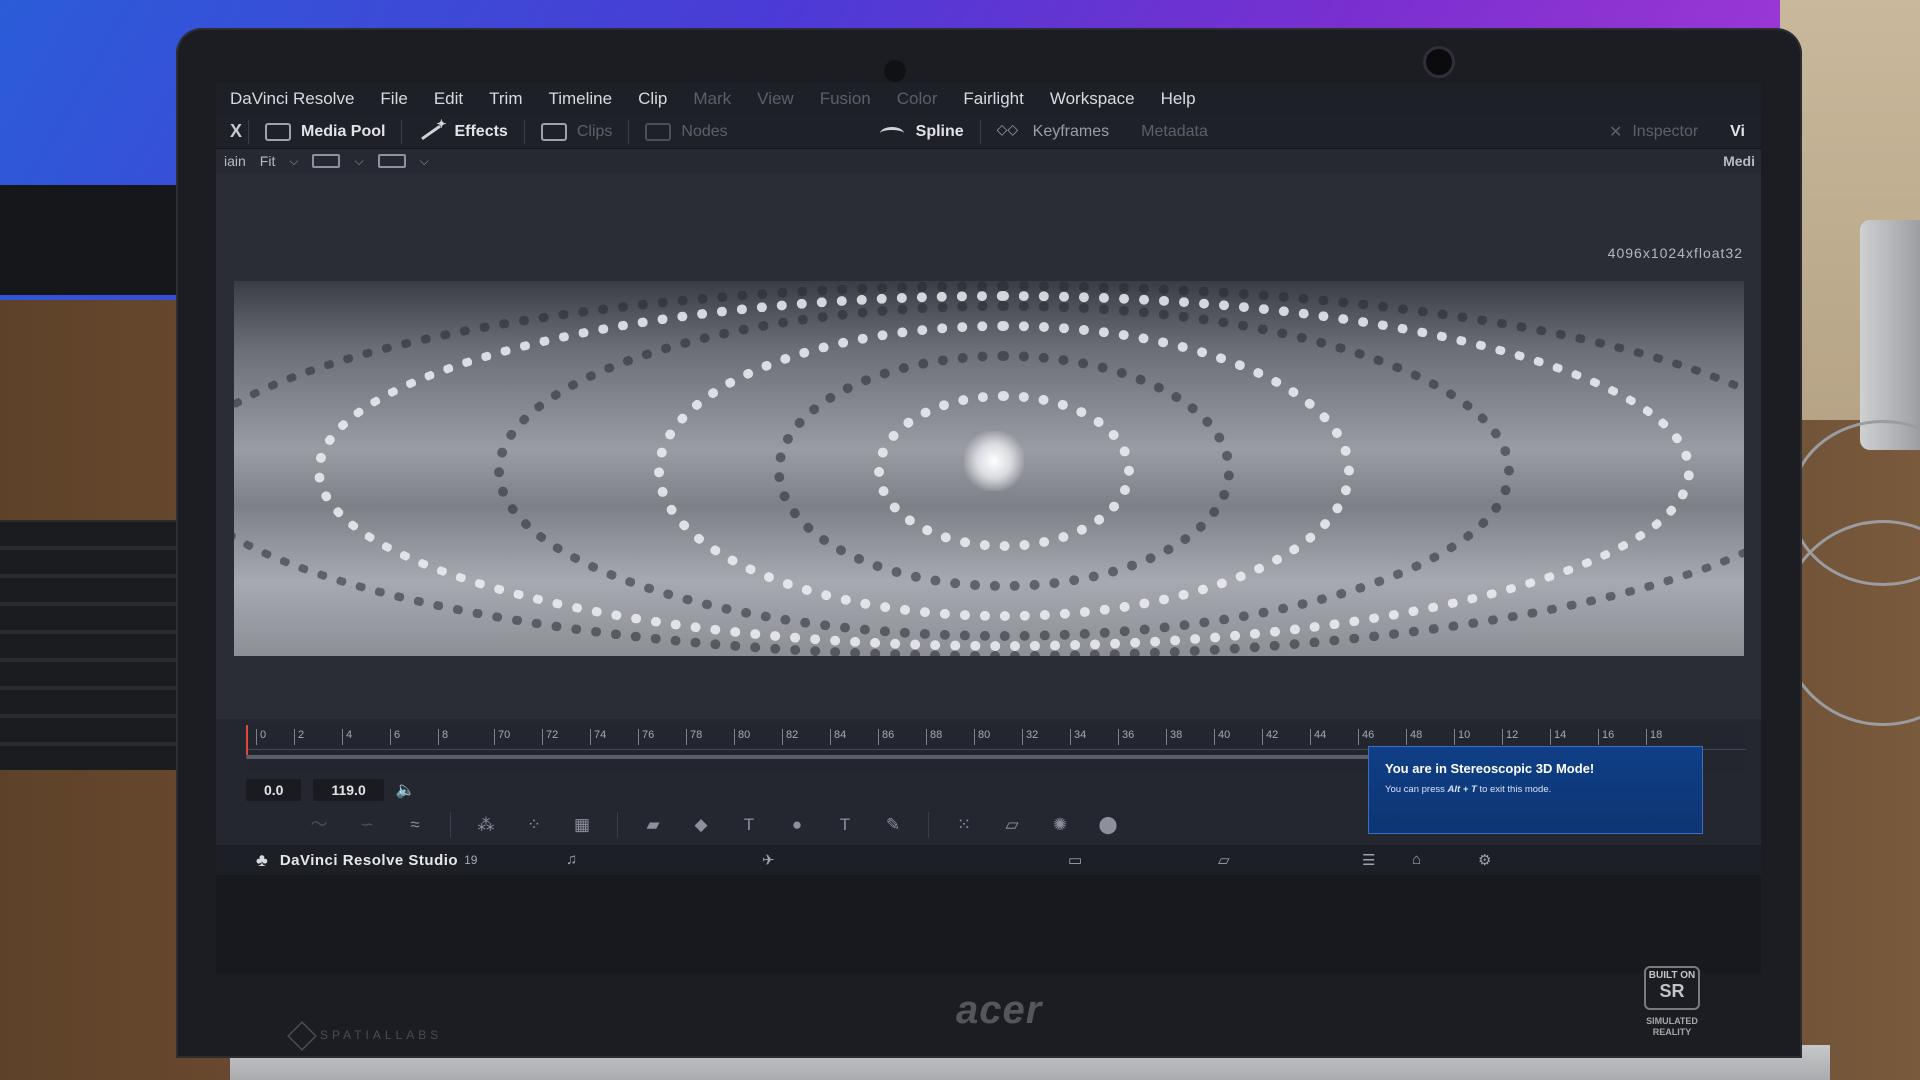 Image resolution: width=1920 pixels, height=1080 pixels. I want to click on menu-trim: Trim, so click(505, 99).